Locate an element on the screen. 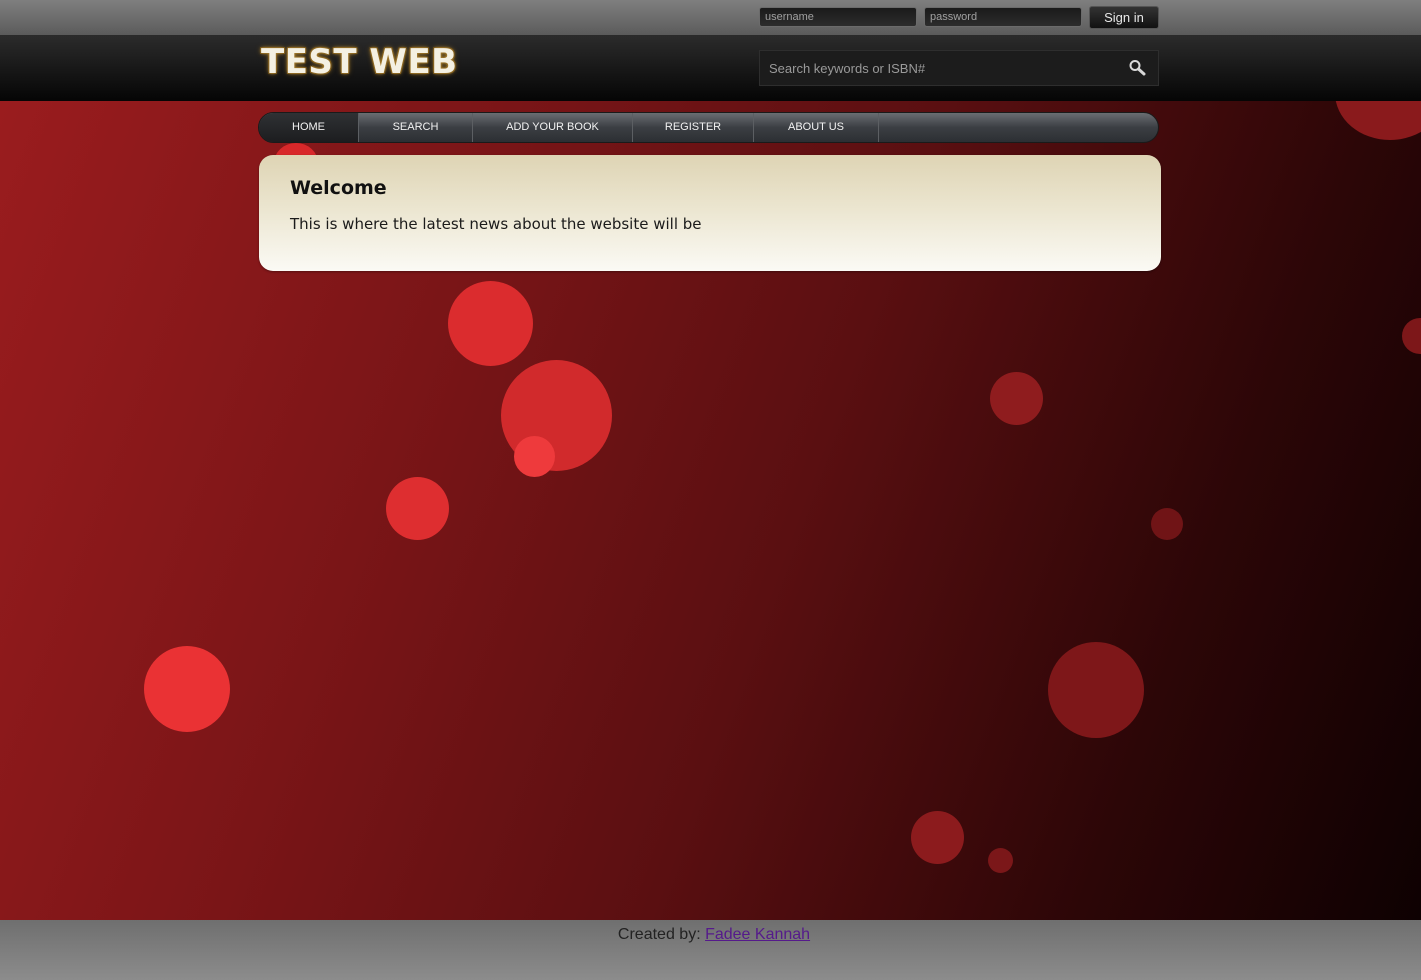 The image size is (1421, 980). nav-add-your-book: ADD YOUR BOOK is located at coordinates (553, 127).